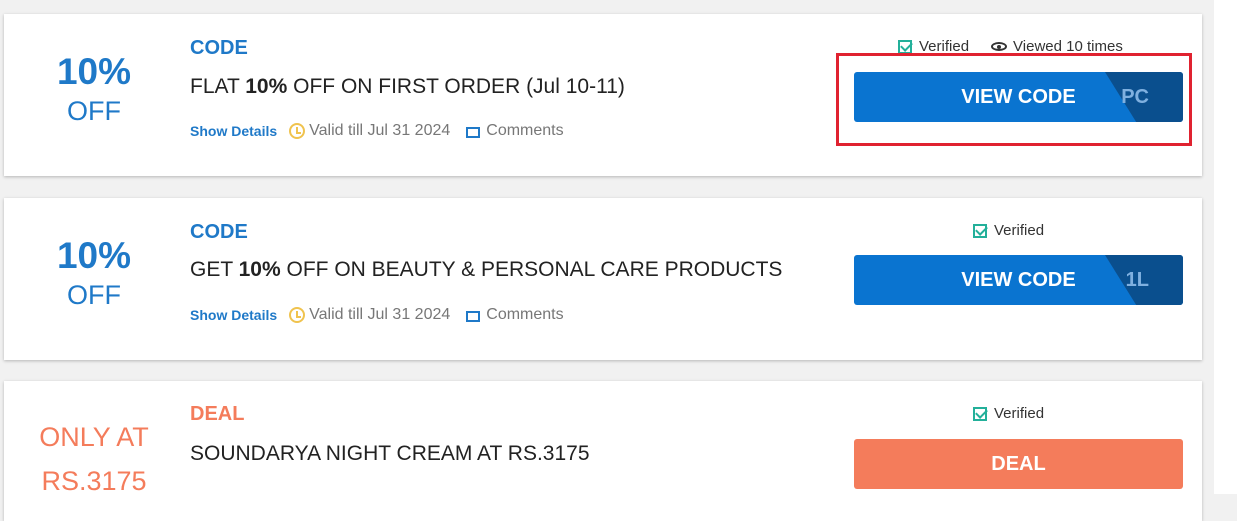  Describe the element at coordinates (390, 453) in the screenshot. I see `offer-title: SOUNDARYA NIGHT CREAM AT RS.3175` at that location.